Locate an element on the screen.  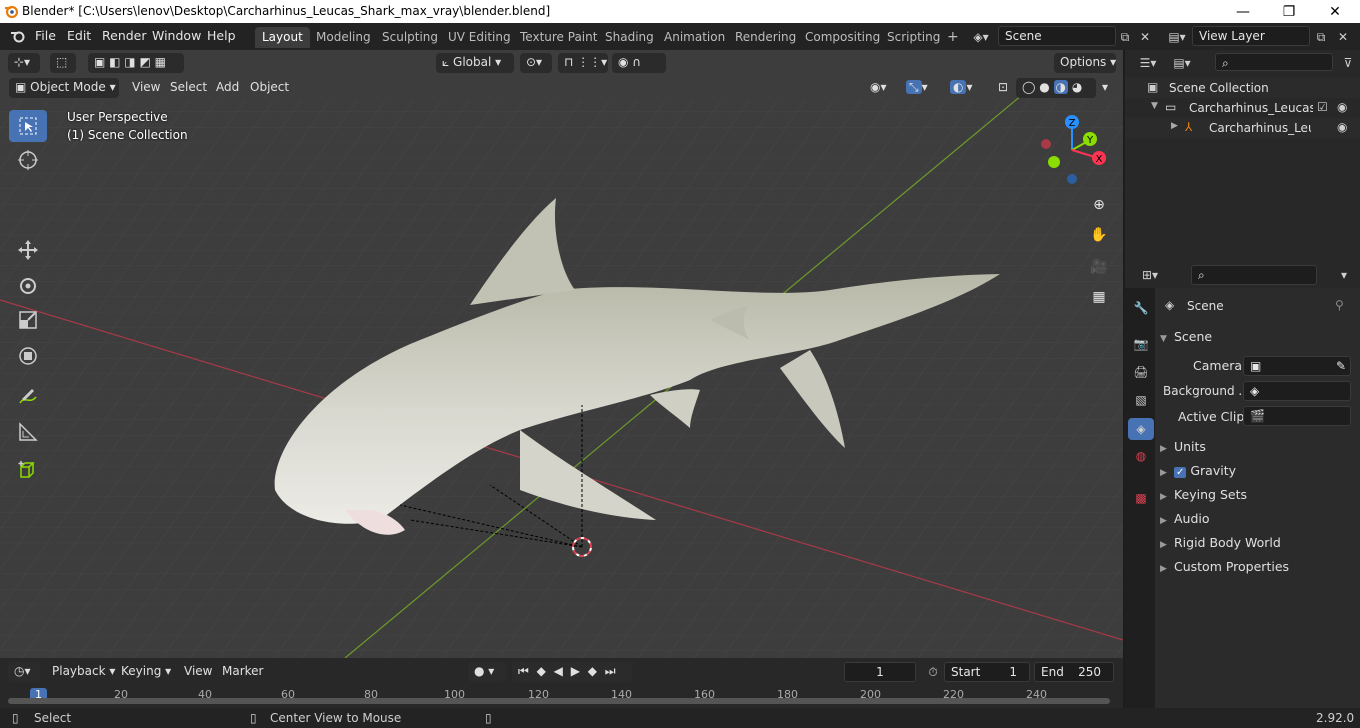
menu-edit: Edit is located at coordinates (79, 35).